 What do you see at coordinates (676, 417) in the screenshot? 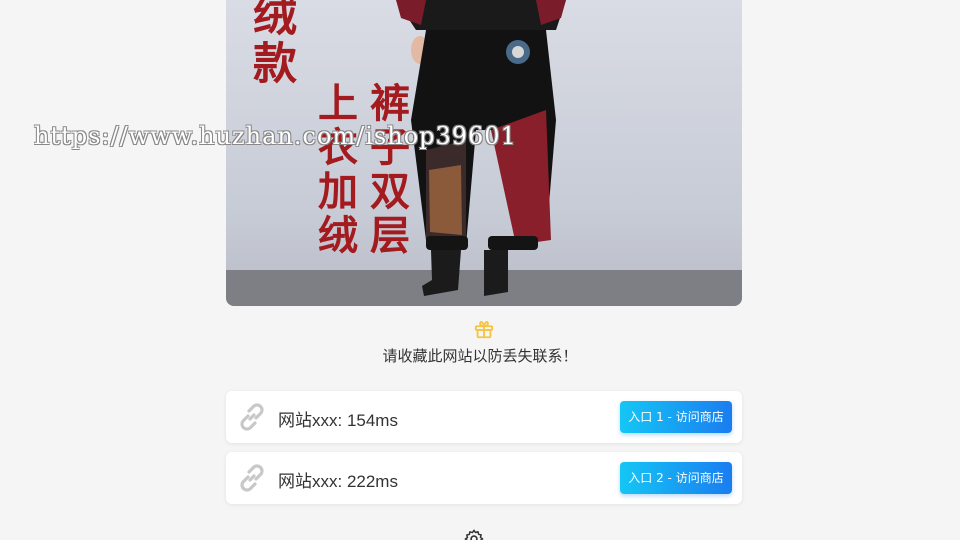
I see `visit-store-button-1: 入口 1 - 访问商店` at bounding box center [676, 417].